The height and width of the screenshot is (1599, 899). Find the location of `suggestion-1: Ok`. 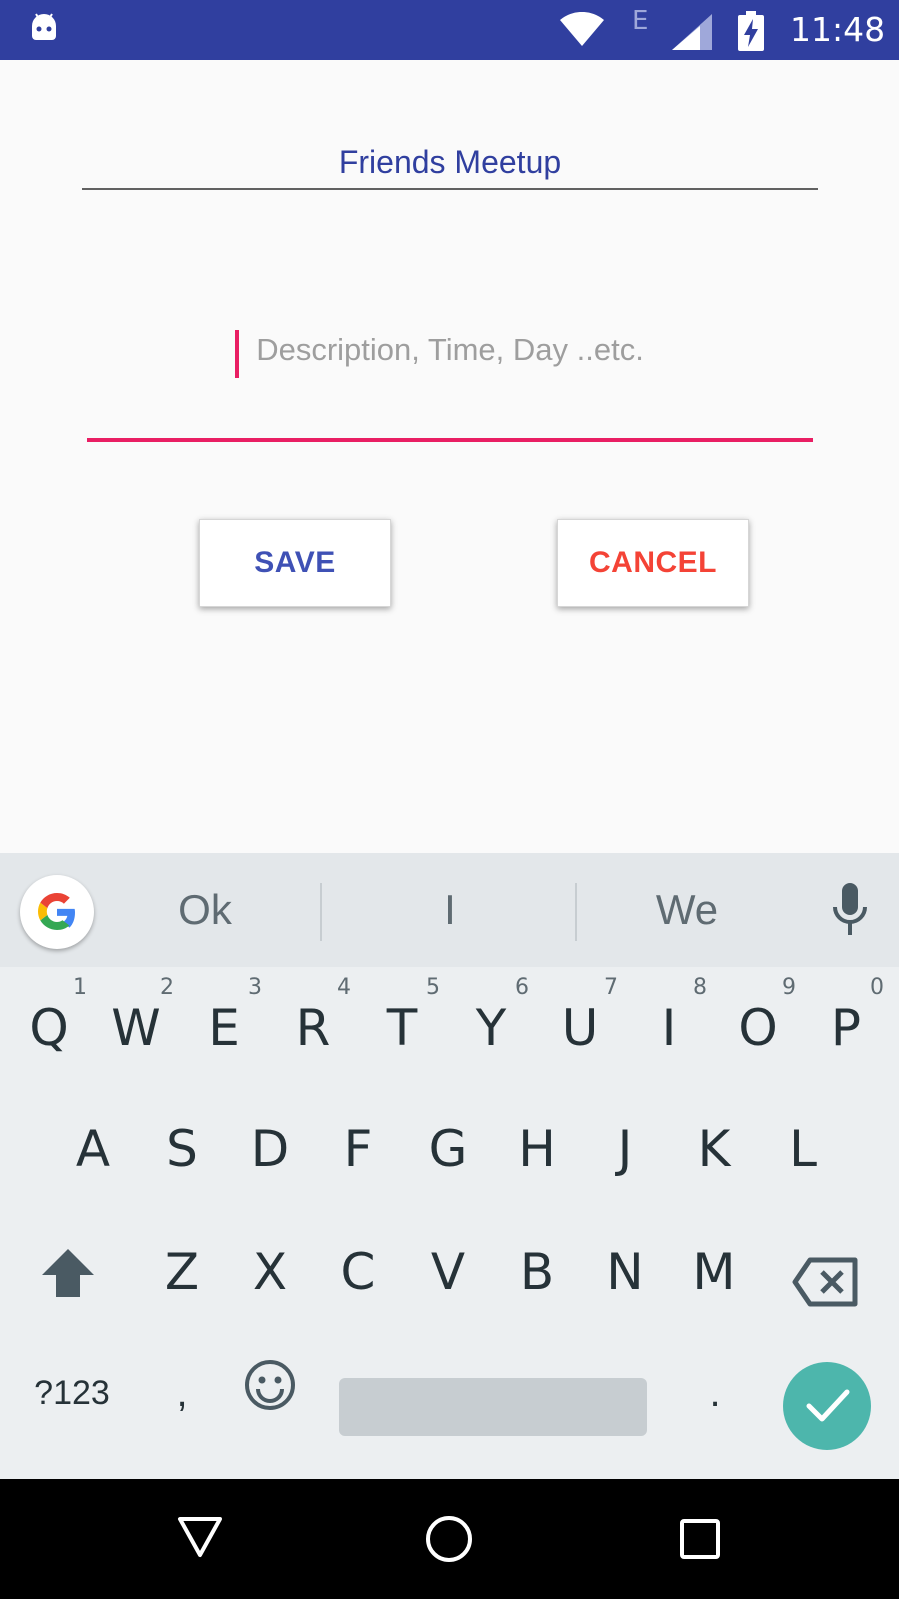

suggestion-1: Ok is located at coordinates (205, 910).